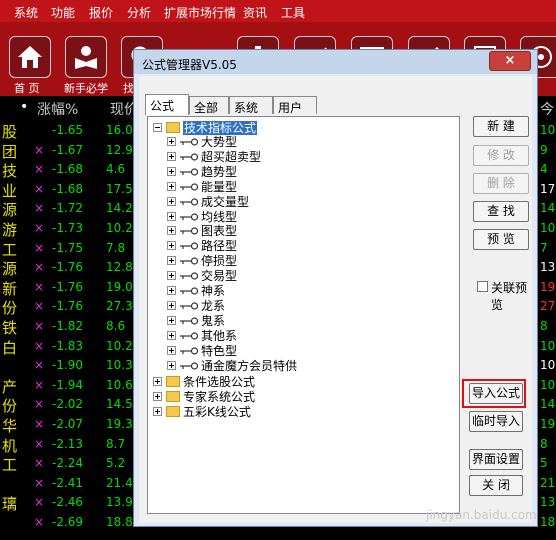 Image resolution: width=556 pixels, height=540 pixels. I want to click on newbie-button, so click(86, 57).